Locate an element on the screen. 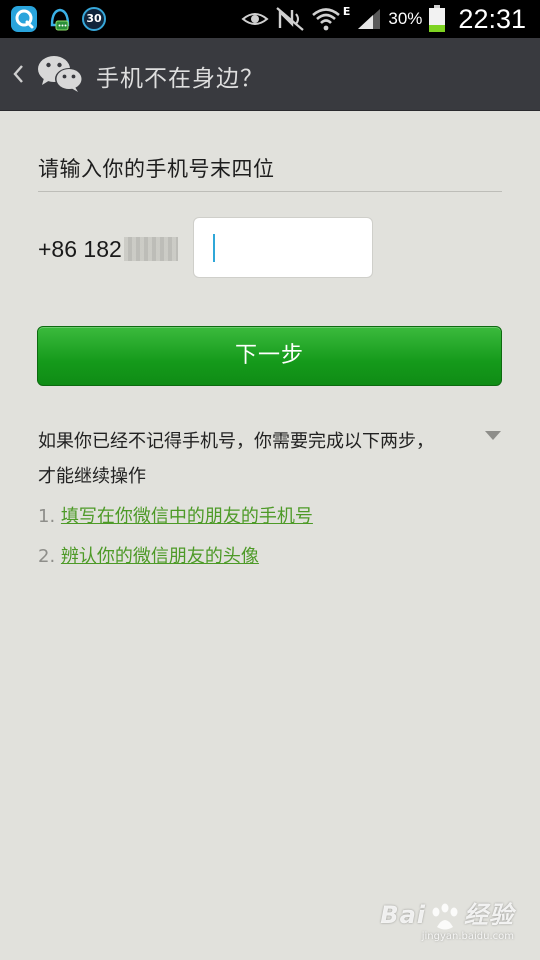 The image size is (540, 960). page-title: 手机不在身边？ is located at coordinates (180, 79).